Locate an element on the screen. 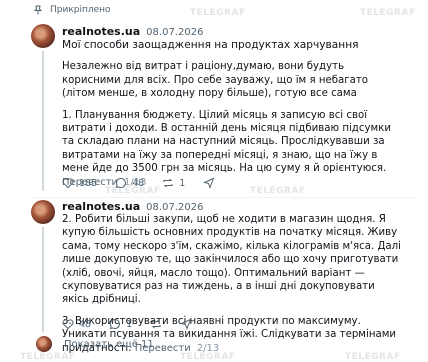 The width and height of the screenshot is (428, 362). repost-button: 1 is located at coordinates (173, 183).